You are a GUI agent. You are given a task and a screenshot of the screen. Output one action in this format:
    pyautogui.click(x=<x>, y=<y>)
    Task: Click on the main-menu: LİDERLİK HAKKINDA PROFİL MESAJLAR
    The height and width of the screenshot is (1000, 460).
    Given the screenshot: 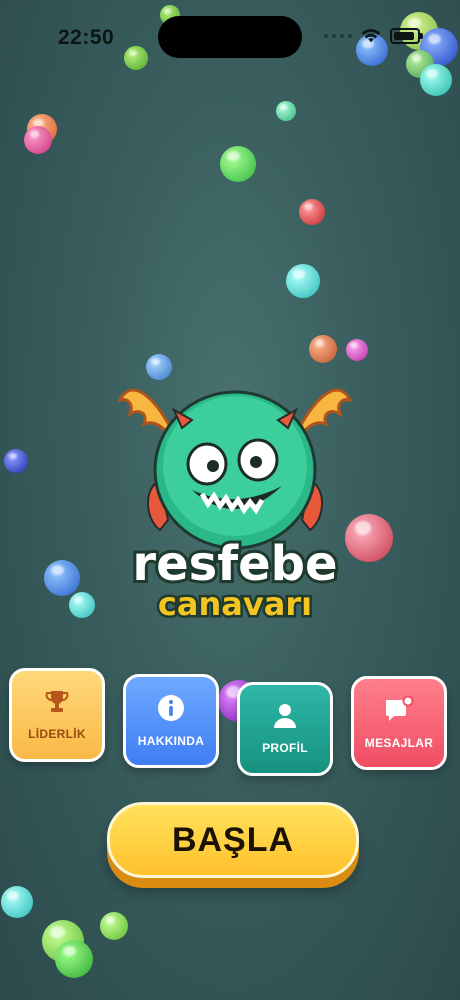 What is the action you would take?
    pyautogui.click(x=230, y=728)
    